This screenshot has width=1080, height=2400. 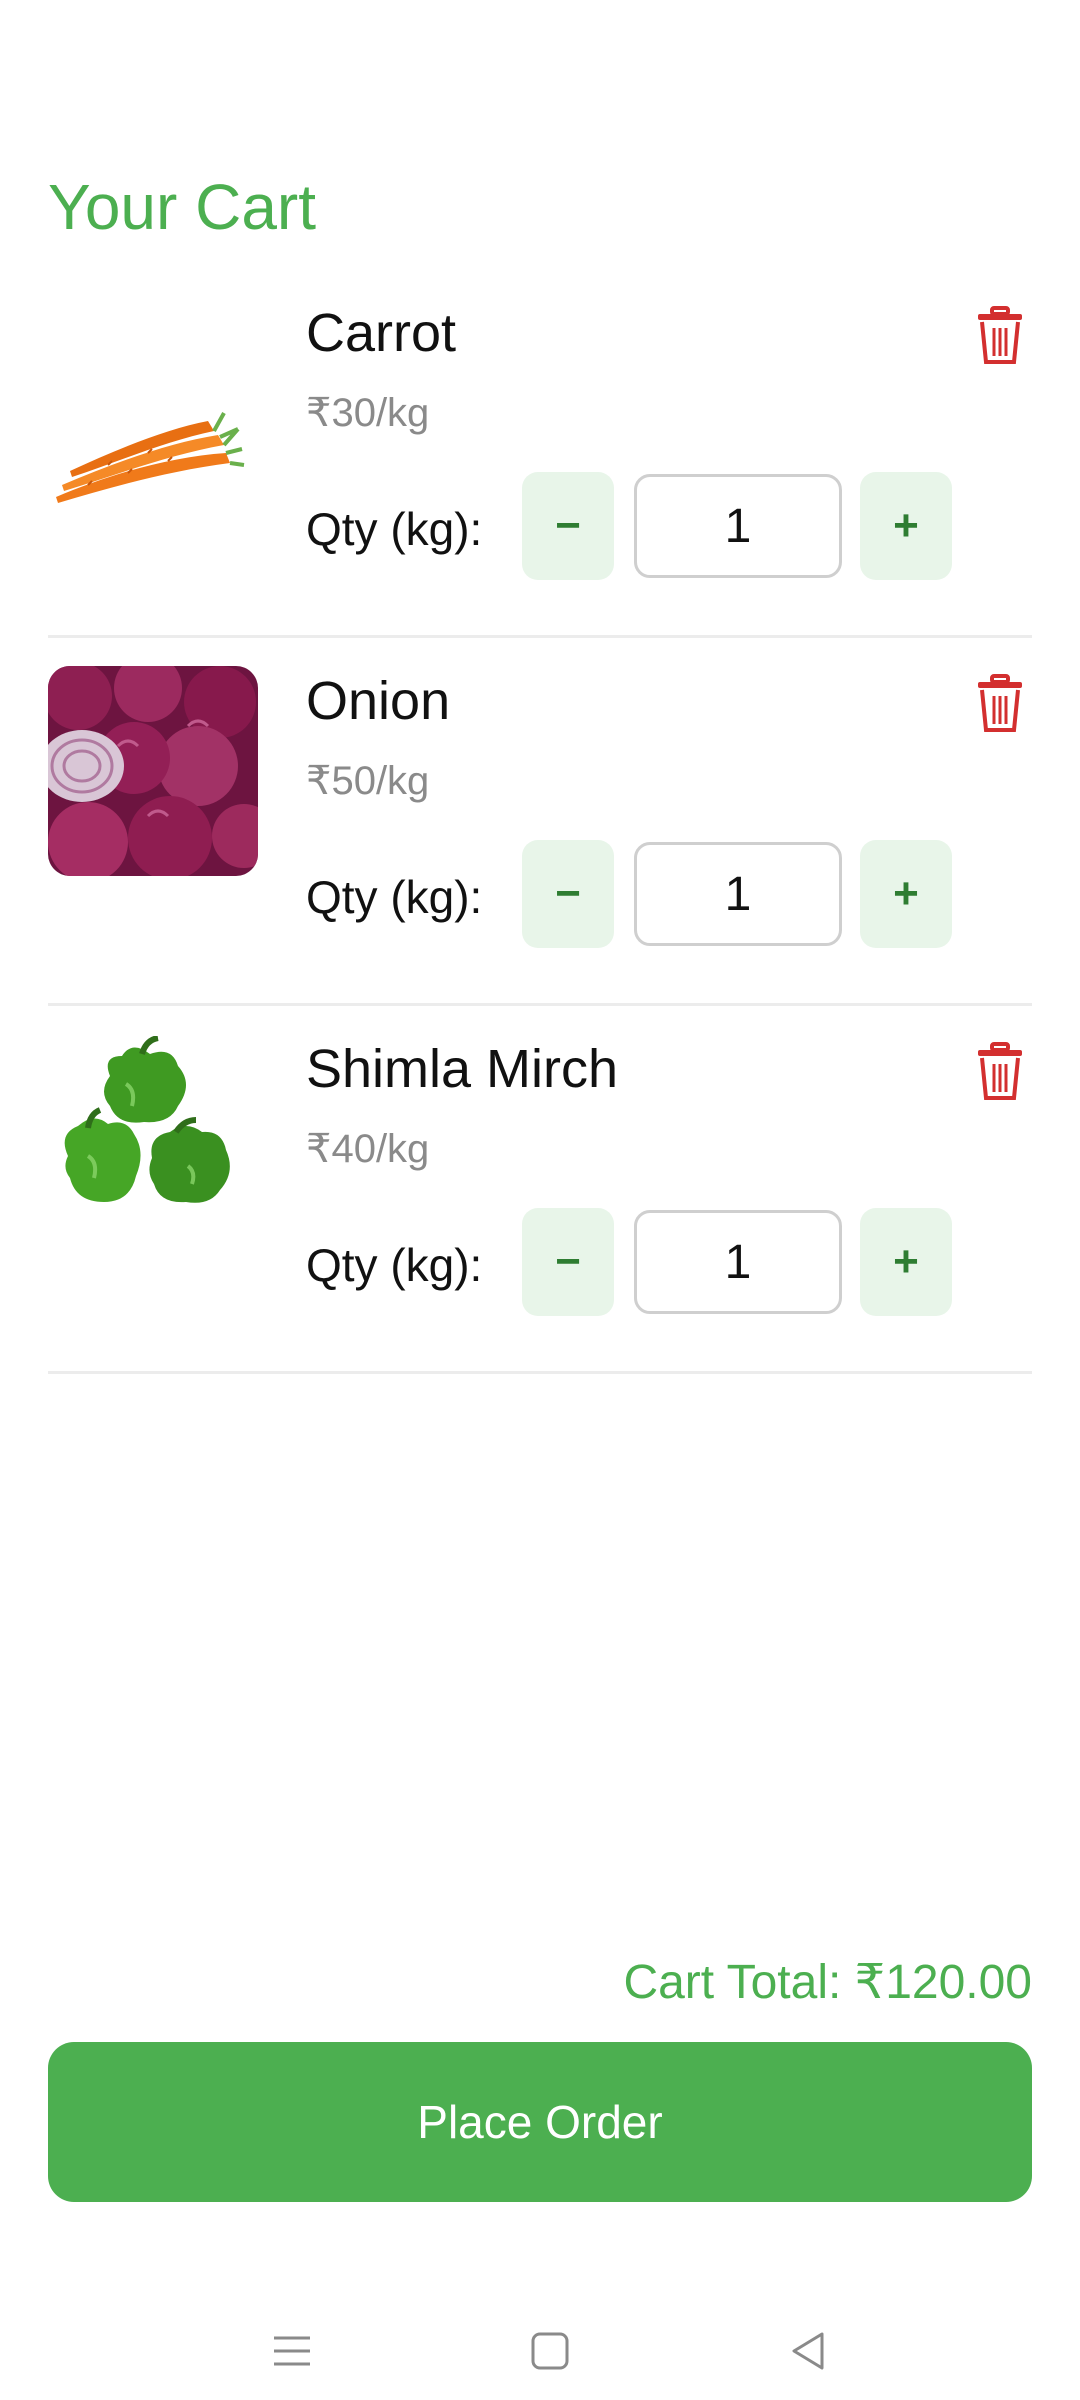 What do you see at coordinates (540, 2122) in the screenshot?
I see `place-order-button: Place Order` at bounding box center [540, 2122].